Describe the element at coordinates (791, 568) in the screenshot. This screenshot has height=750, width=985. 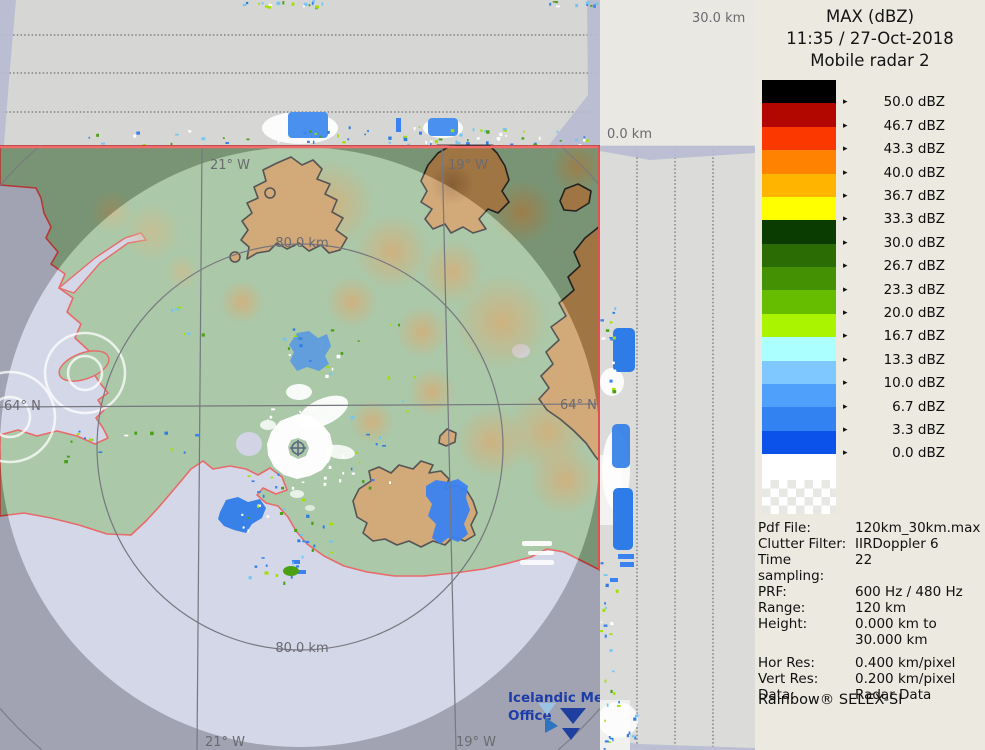
I see `metadata-label: Time sampling:` at that location.